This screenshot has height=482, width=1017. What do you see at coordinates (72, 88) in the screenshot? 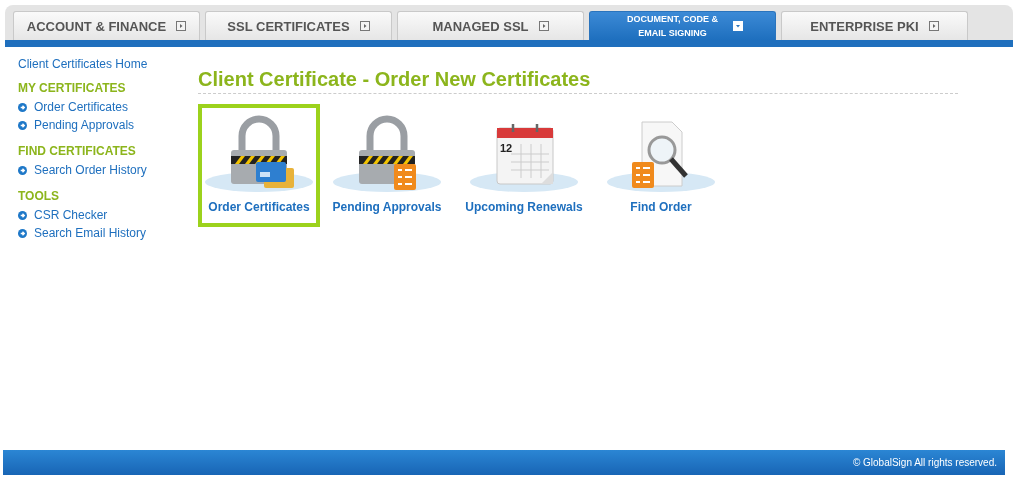
I see `section-heading: MY CERTIFICATES` at bounding box center [72, 88].